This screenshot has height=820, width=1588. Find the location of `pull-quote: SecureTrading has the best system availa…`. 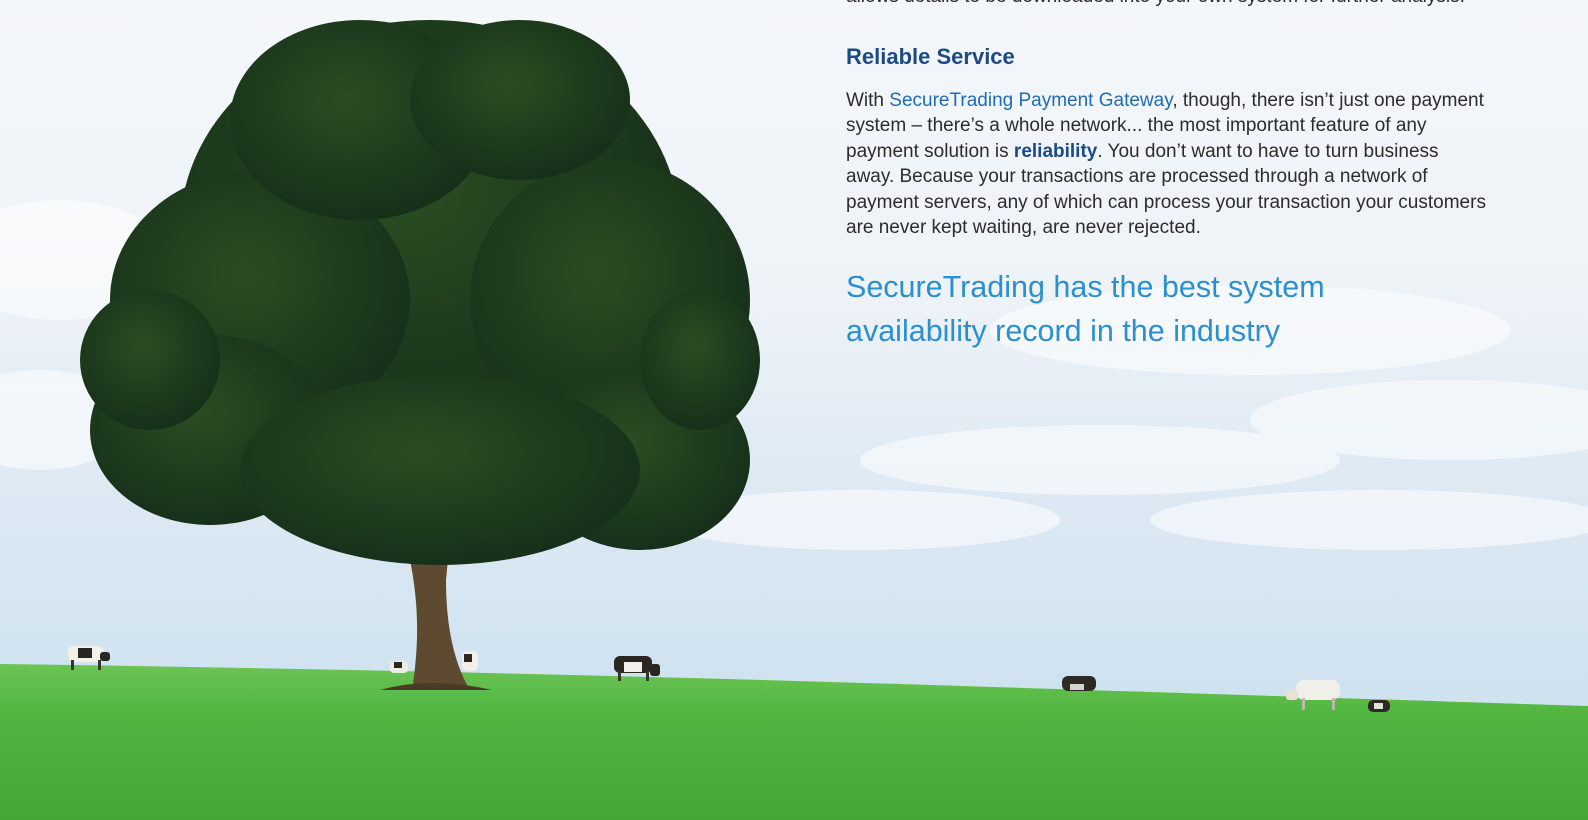

pull-quote: SecureTrading has the best system availa… is located at coordinates (1085, 308).